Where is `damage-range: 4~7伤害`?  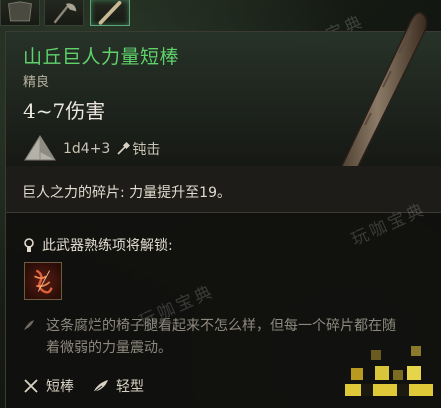
damage-range: 4~7伤害 is located at coordinates (64, 111).